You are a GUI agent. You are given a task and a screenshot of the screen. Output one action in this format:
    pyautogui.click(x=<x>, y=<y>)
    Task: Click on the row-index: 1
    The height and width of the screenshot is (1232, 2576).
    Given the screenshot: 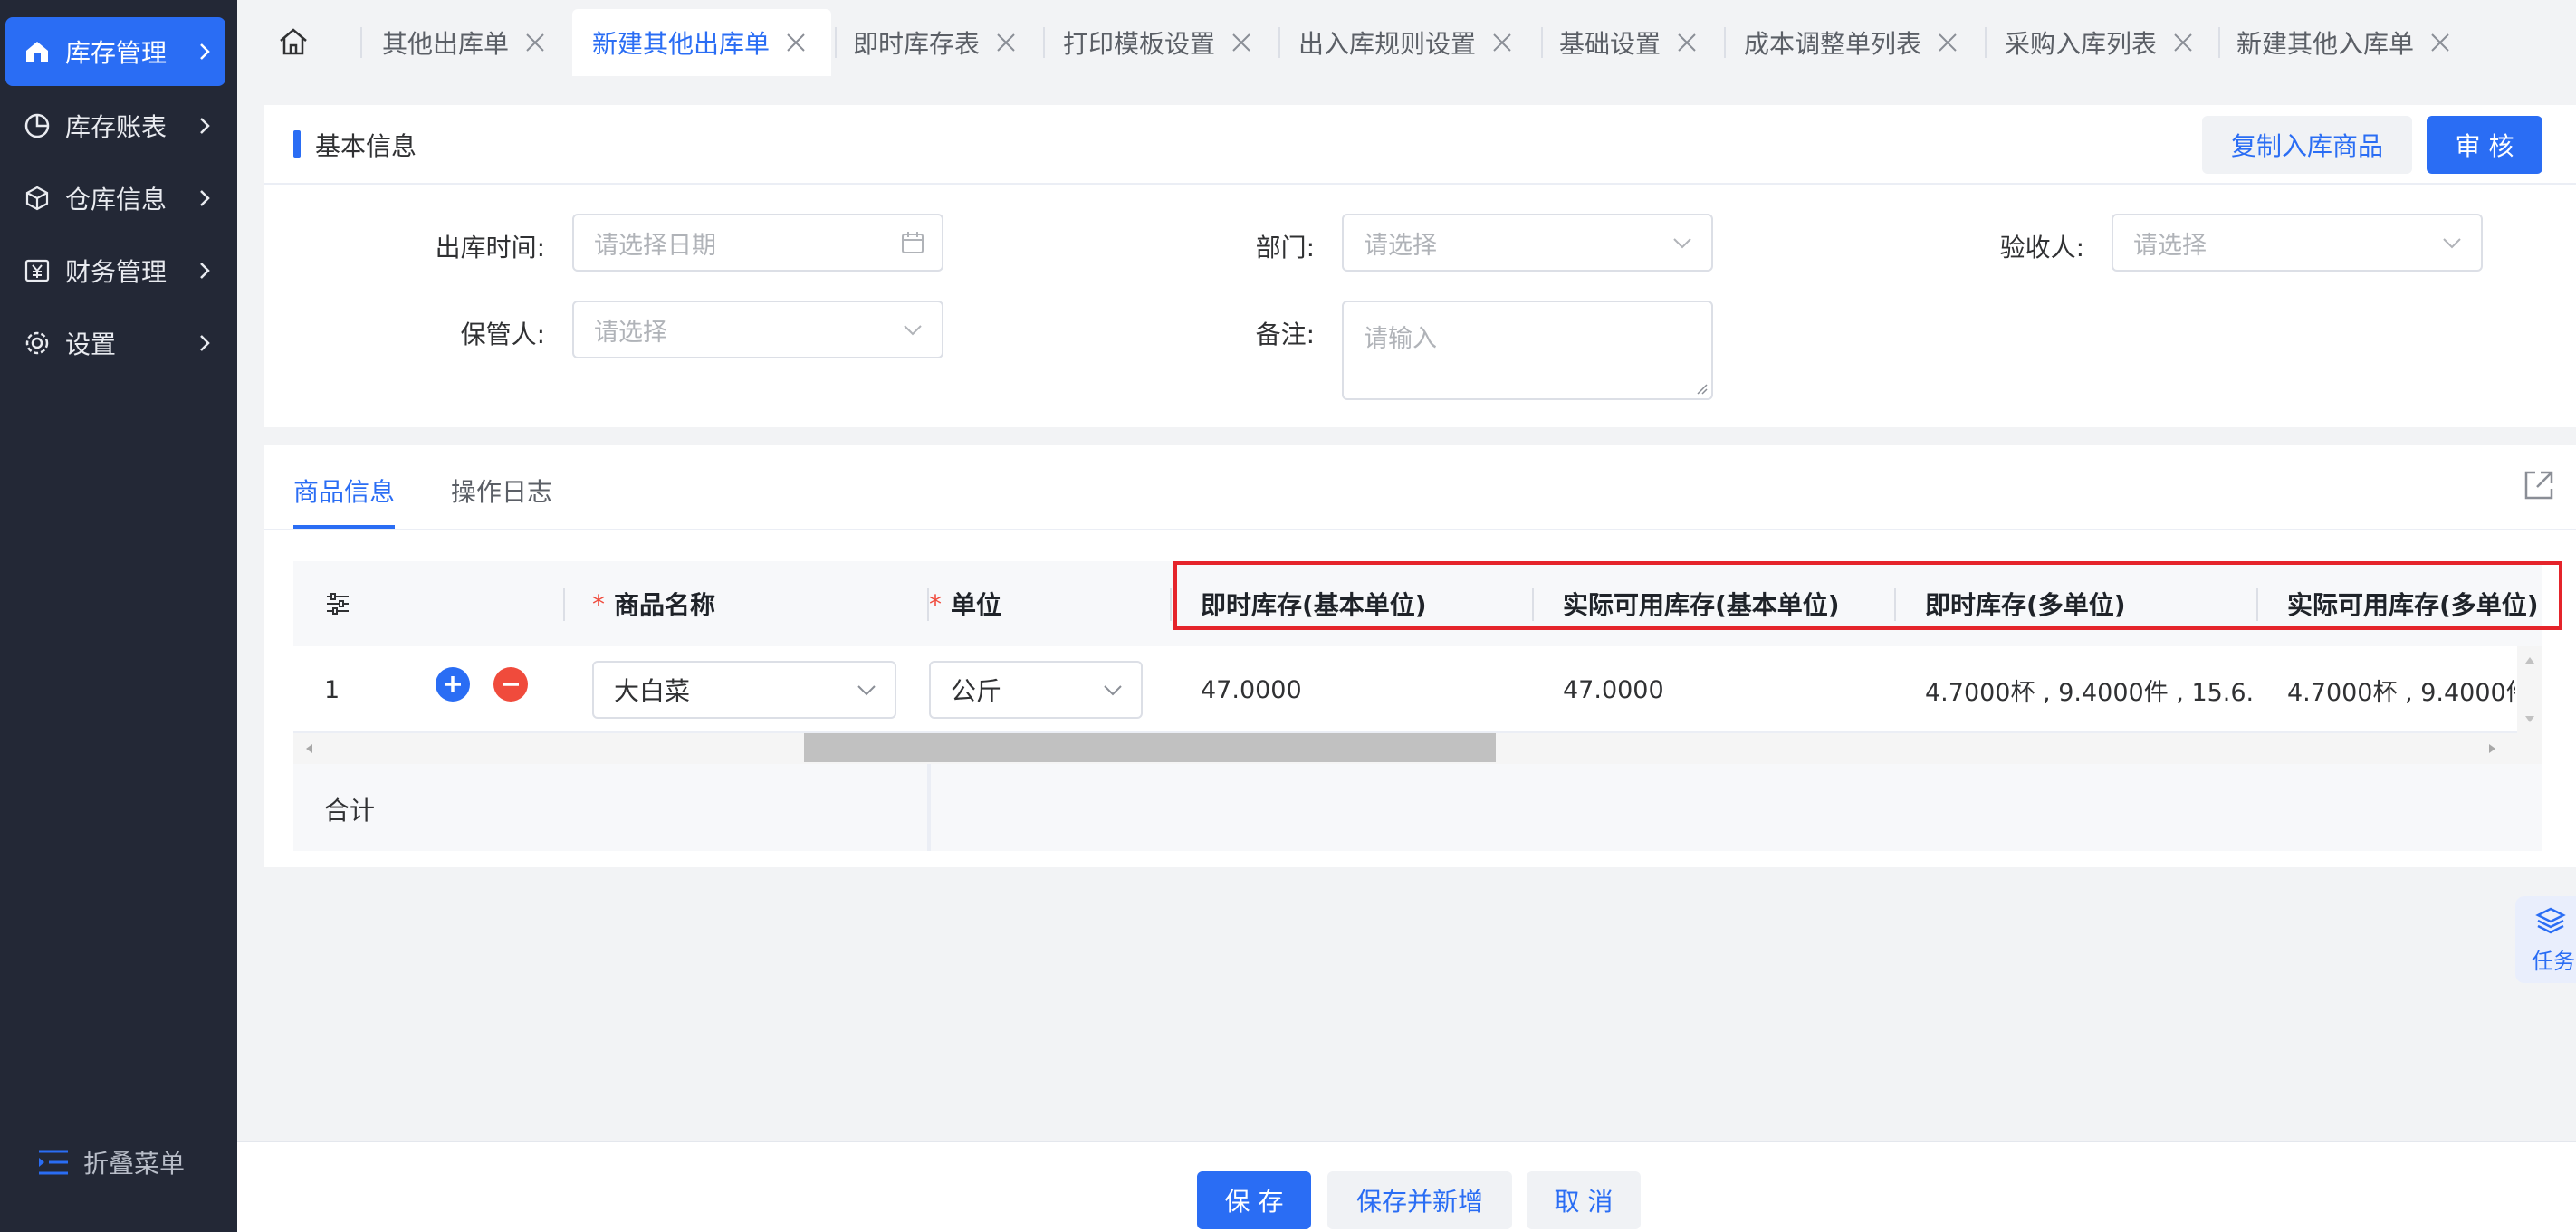 What is the action you would take?
    pyautogui.click(x=332, y=689)
    